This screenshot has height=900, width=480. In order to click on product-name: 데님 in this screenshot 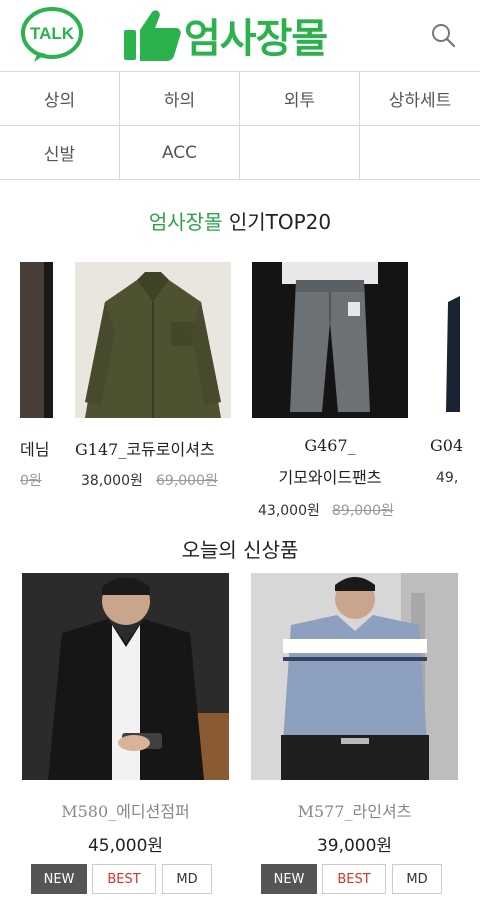, I will do `click(34, 448)`.